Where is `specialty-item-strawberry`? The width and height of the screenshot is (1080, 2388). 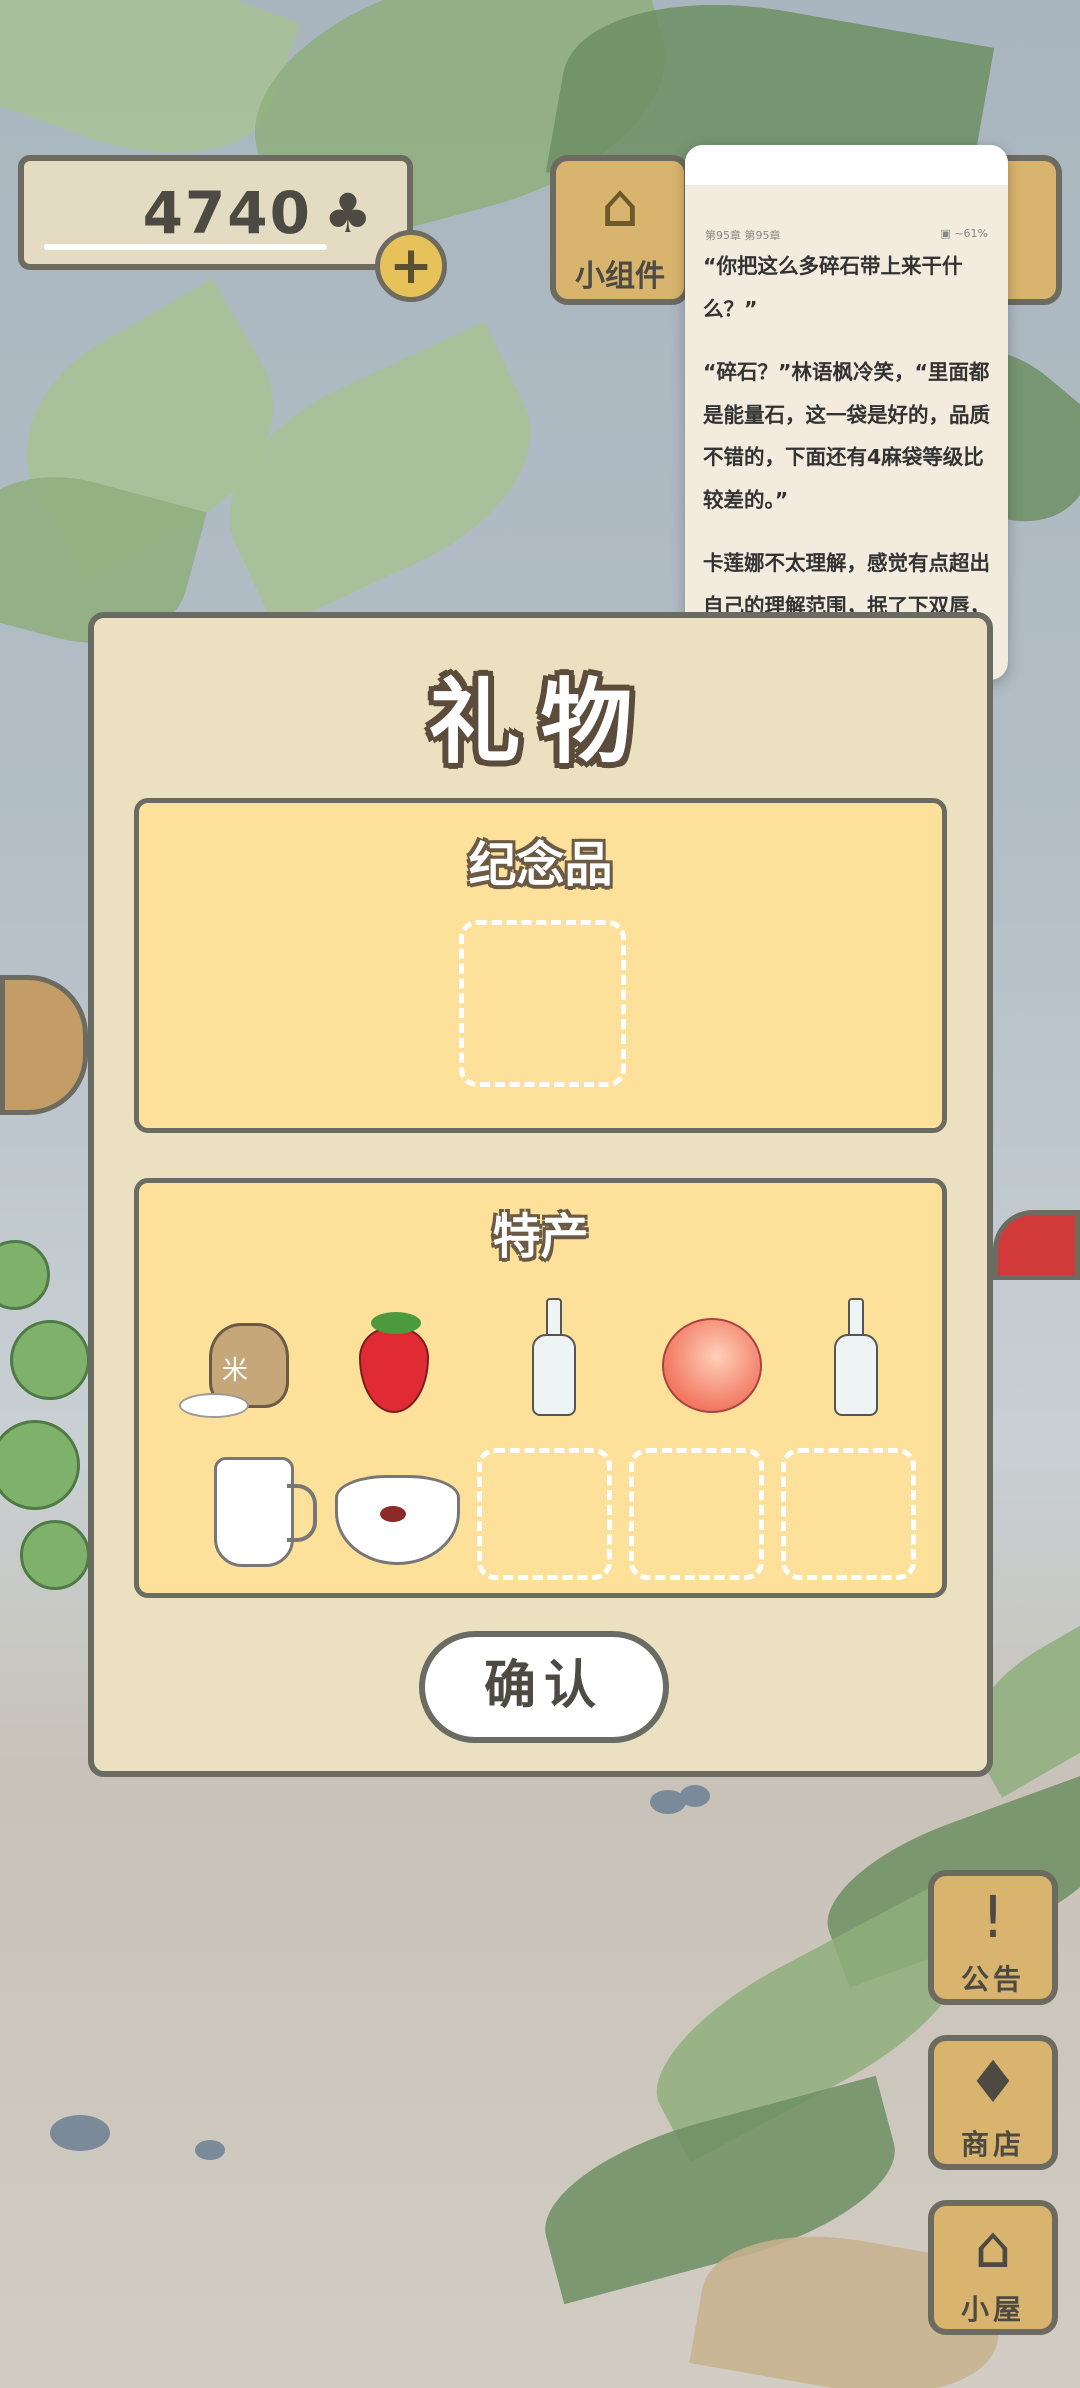
specialty-item-strawberry is located at coordinates (399, 1363).